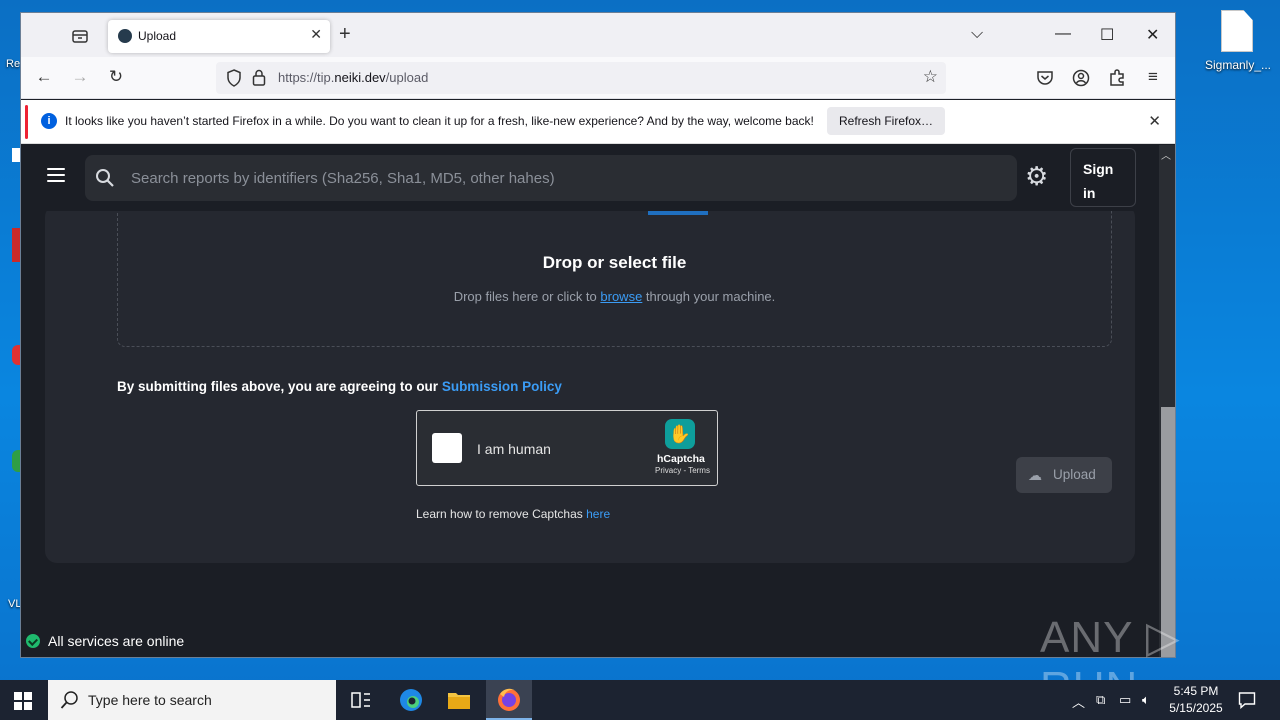 The image size is (1280, 720). I want to click on maximize-icon: ☐, so click(1107, 35).